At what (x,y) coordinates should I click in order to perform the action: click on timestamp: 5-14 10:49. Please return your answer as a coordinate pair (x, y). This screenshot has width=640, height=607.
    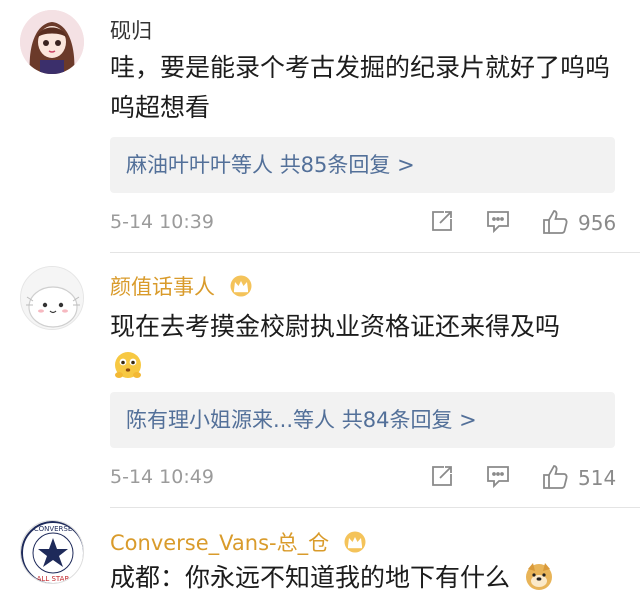
    Looking at the image, I should click on (162, 477).